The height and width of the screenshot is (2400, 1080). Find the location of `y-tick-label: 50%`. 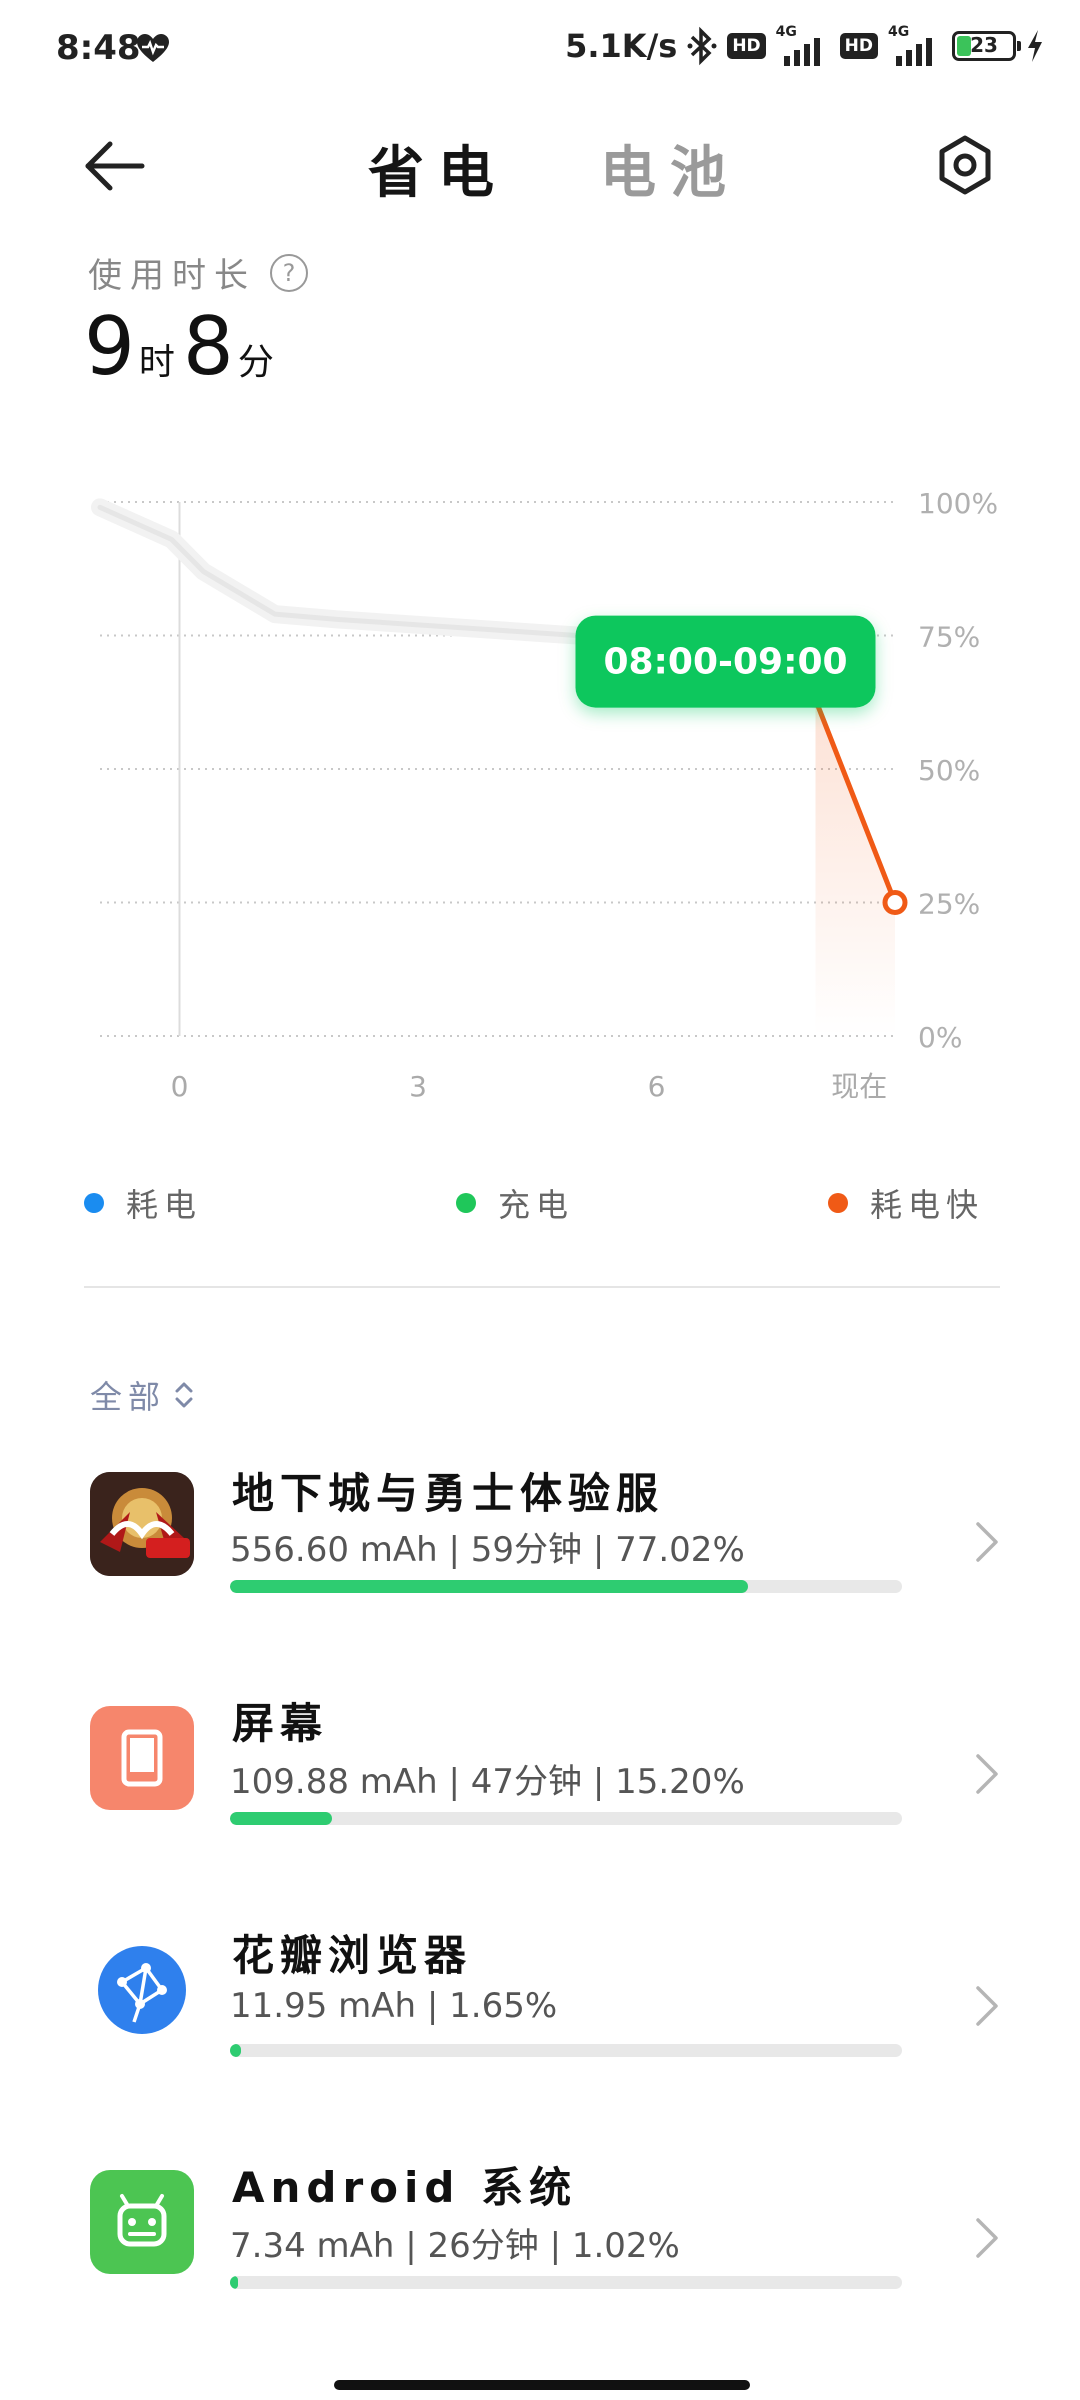

y-tick-label: 50% is located at coordinates (949, 770).